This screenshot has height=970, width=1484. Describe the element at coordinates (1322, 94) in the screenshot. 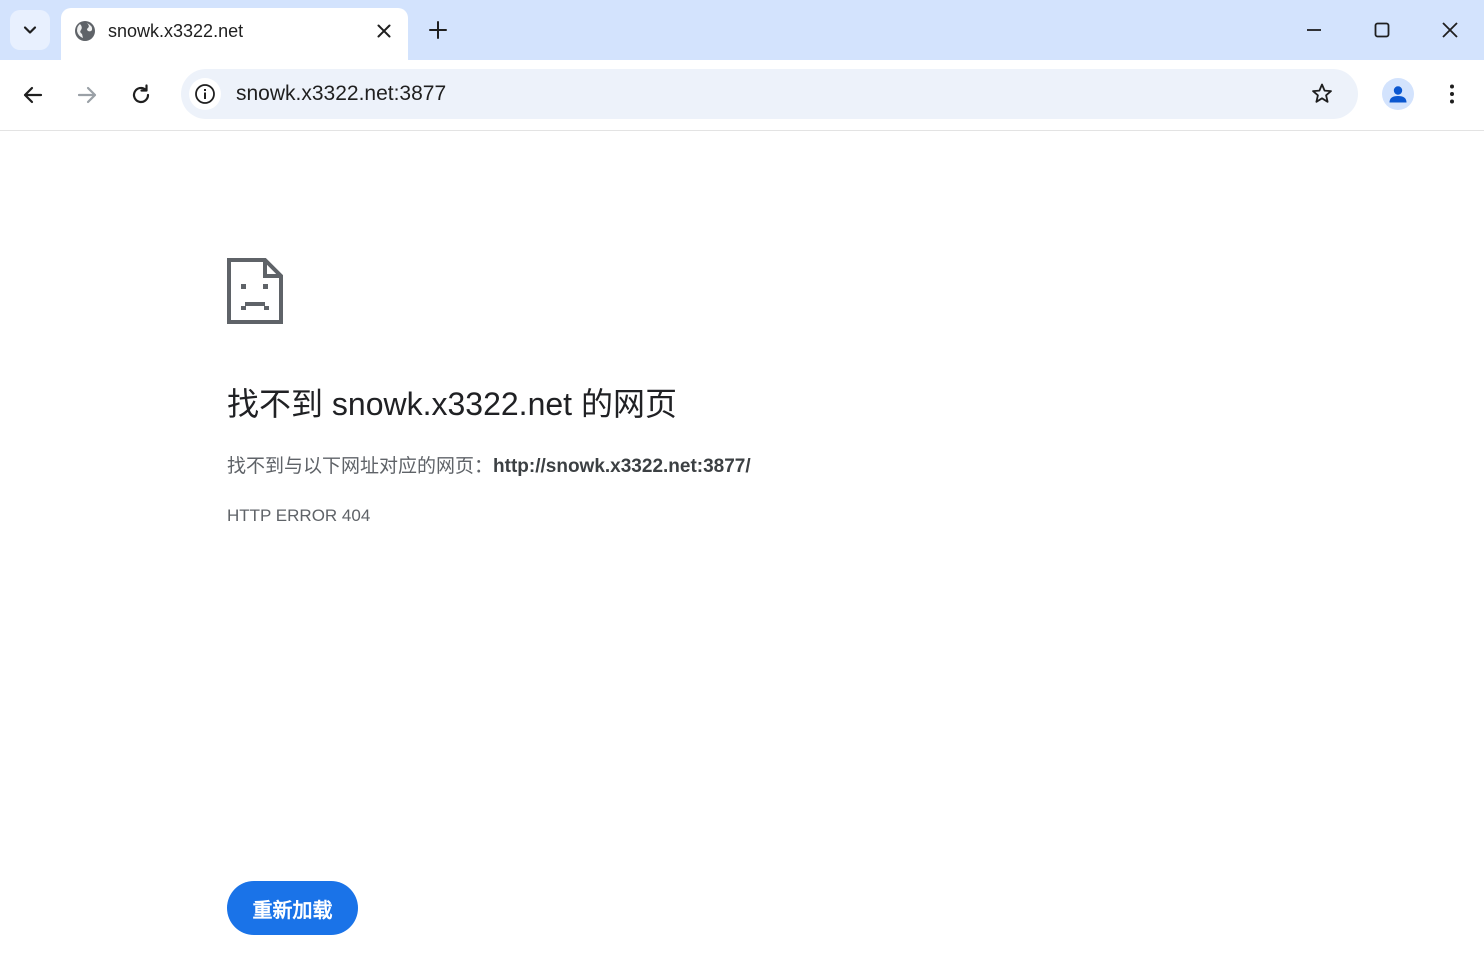

I see `bookmark-star-icon` at that location.